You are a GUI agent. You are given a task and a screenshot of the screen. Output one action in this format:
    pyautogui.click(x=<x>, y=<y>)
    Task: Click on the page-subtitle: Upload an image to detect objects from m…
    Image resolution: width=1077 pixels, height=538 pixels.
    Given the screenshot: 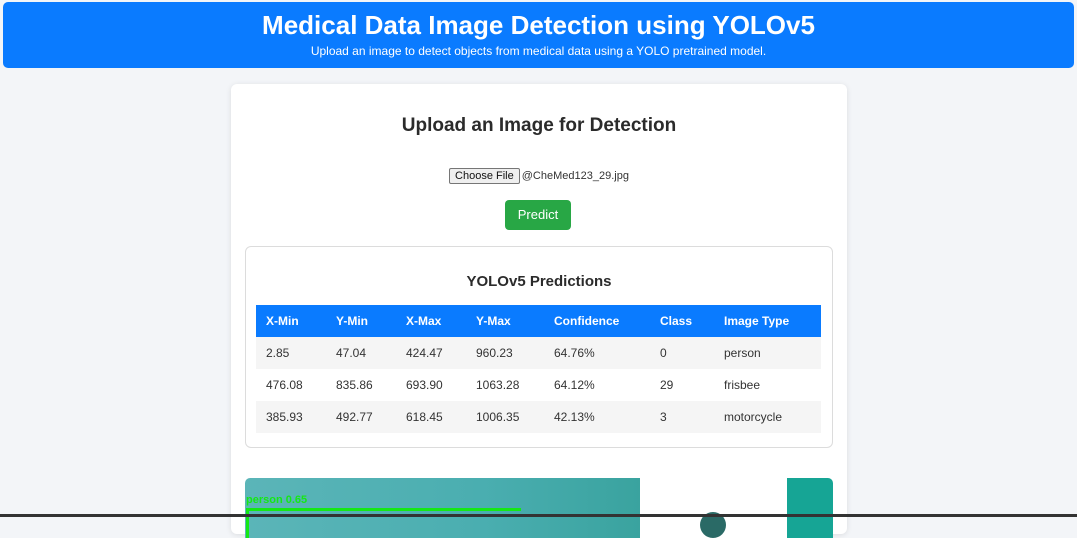 What is the action you would take?
    pyautogui.click(x=538, y=51)
    